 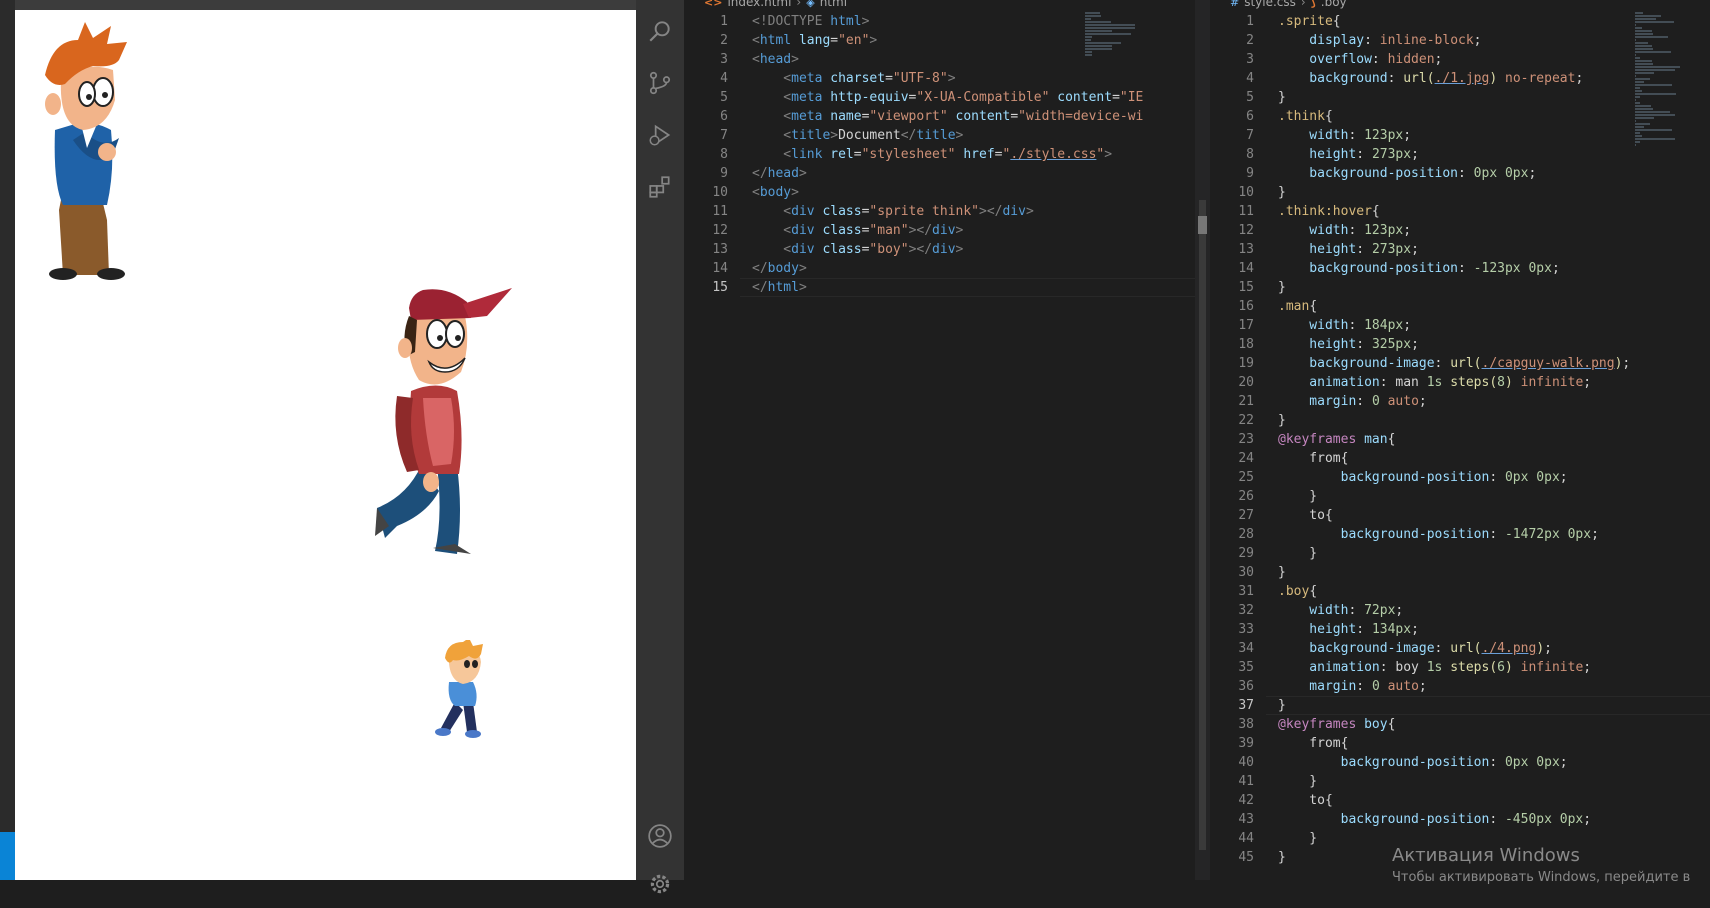 What do you see at coordinates (1460, 705) in the screenshot?
I see `code-line: 37}` at bounding box center [1460, 705].